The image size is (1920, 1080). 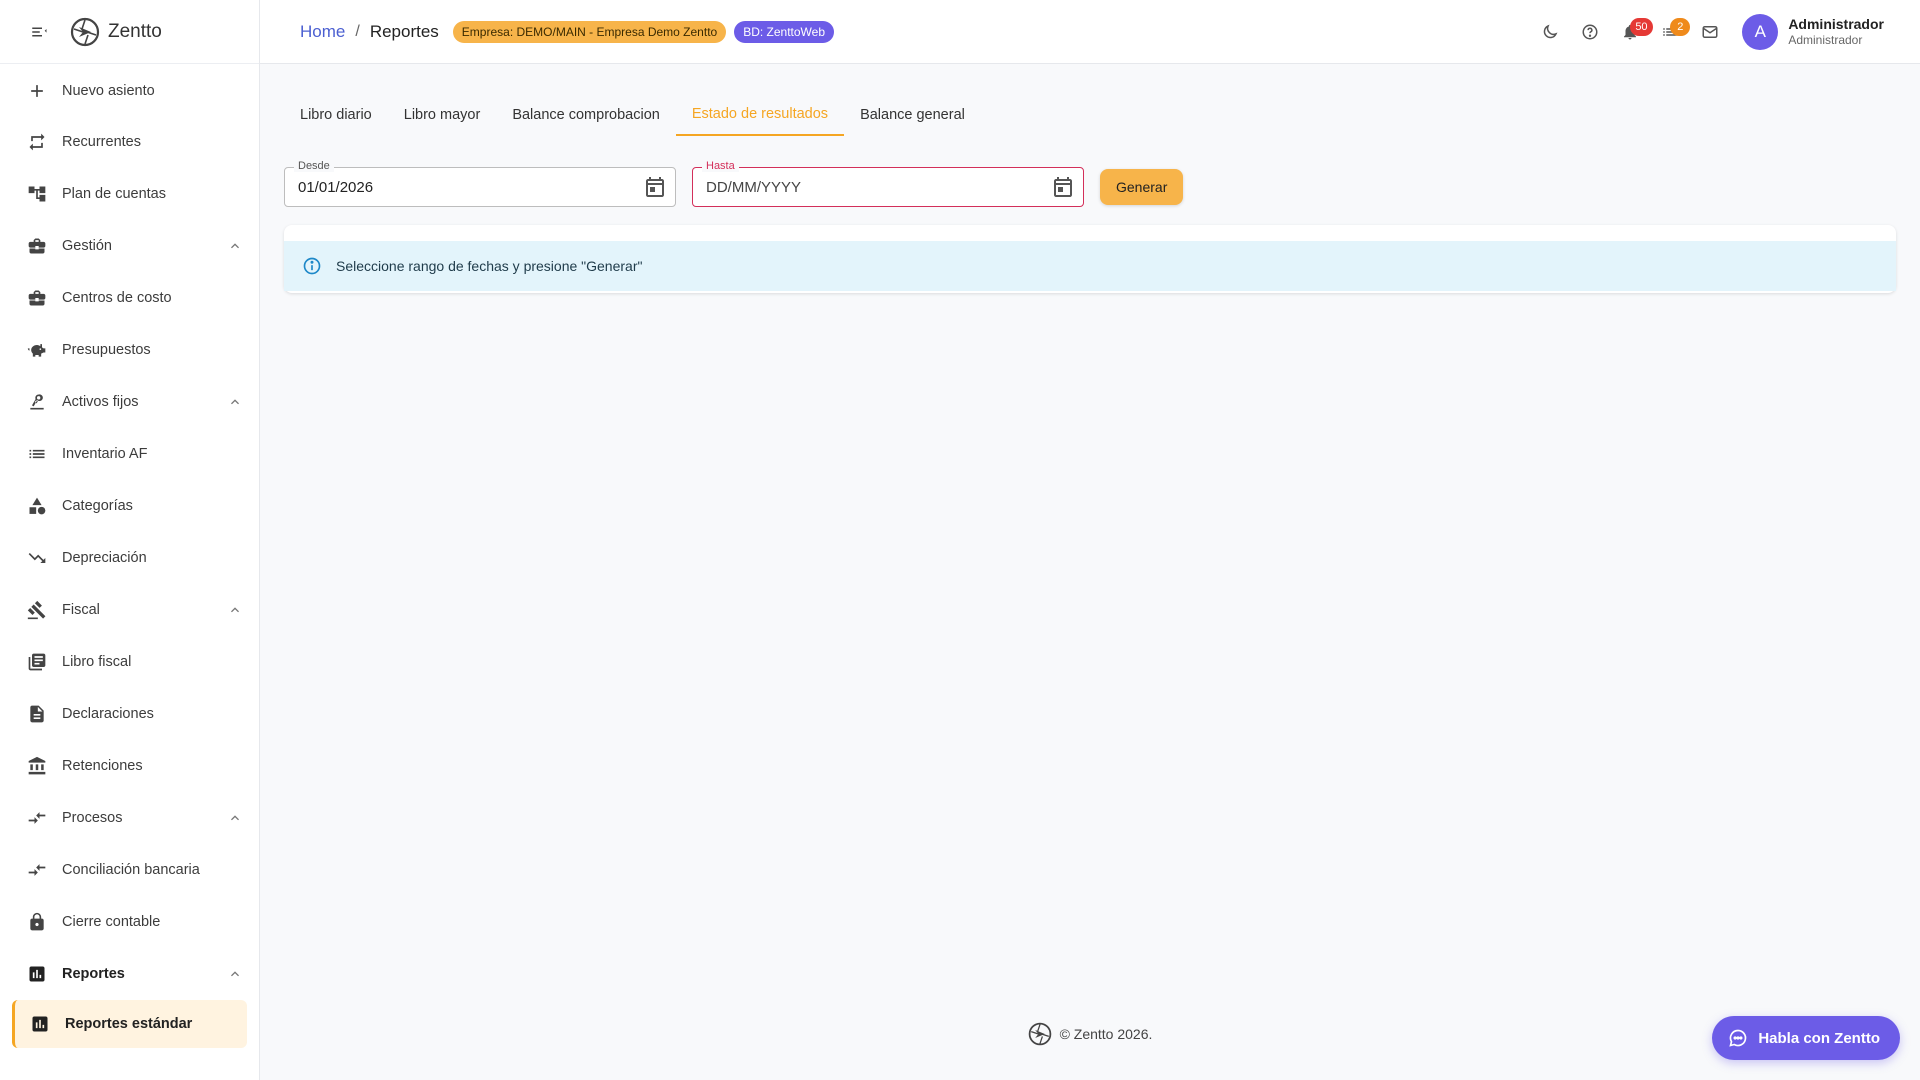 I want to click on tab-balance-comprobacion: Balance comprobacion, so click(x=586, y=115).